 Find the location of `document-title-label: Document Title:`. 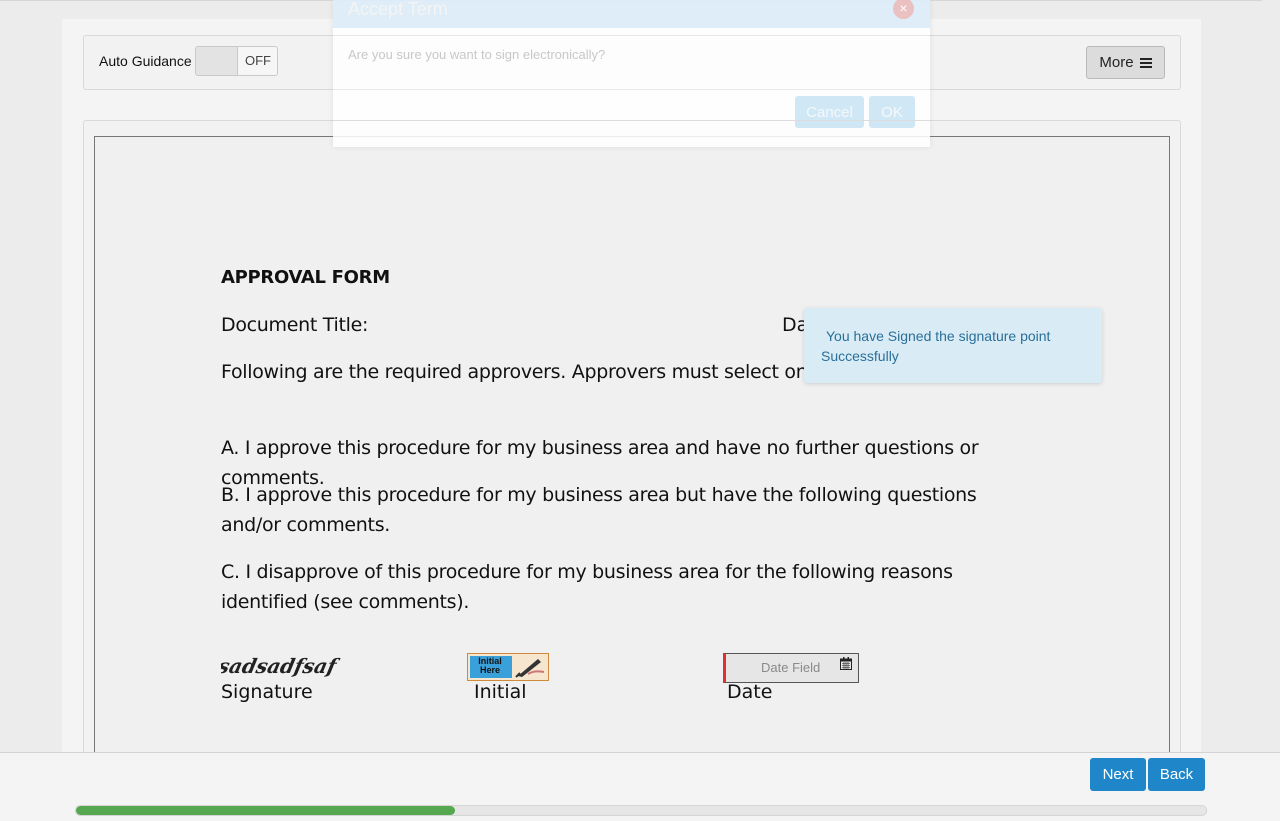

document-title-label: Document Title: is located at coordinates (295, 325).